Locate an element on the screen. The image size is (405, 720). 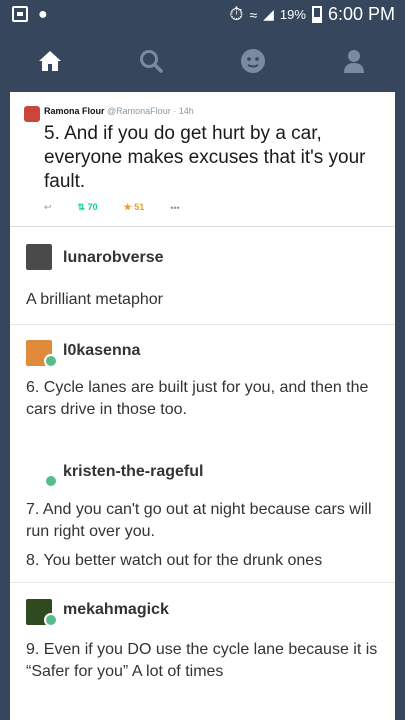
retweet-count-value: 70 is located at coordinates (92, 207).